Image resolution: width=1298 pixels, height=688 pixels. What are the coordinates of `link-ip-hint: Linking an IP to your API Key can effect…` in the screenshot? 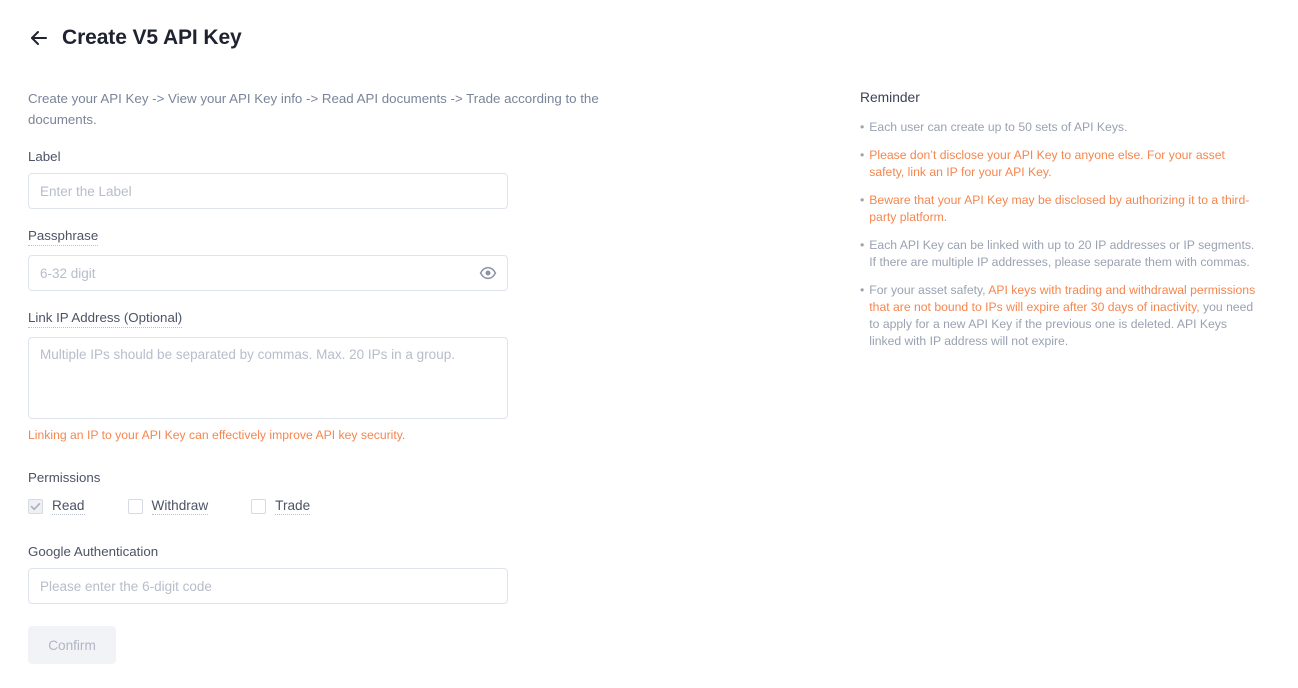 It's located at (217, 435).